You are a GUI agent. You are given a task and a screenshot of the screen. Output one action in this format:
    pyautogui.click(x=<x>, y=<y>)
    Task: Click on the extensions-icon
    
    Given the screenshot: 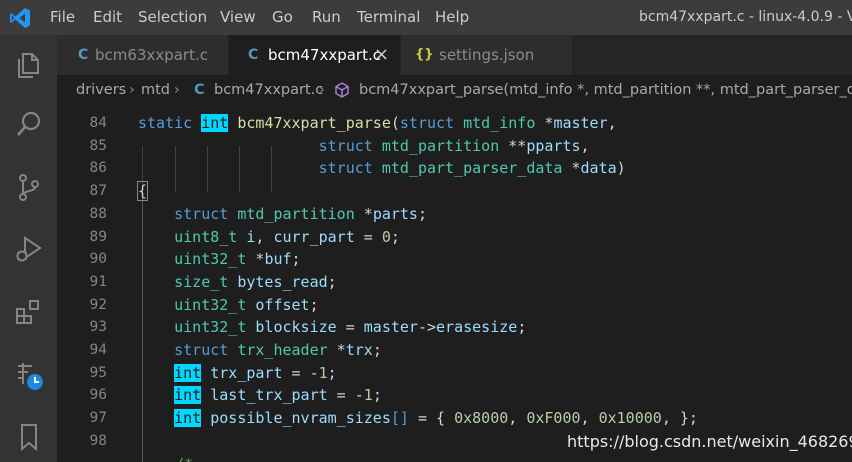 What is the action you would take?
    pyautogui.click(x=29, y=312)
    